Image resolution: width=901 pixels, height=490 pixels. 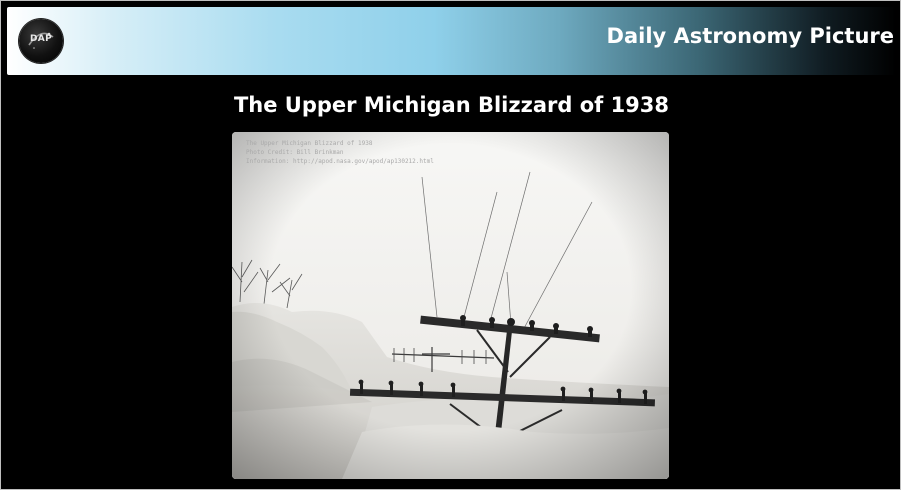 I want to click on page-title: The Upper Michigan Blizzard of 1938, so click(x=451, y=105).